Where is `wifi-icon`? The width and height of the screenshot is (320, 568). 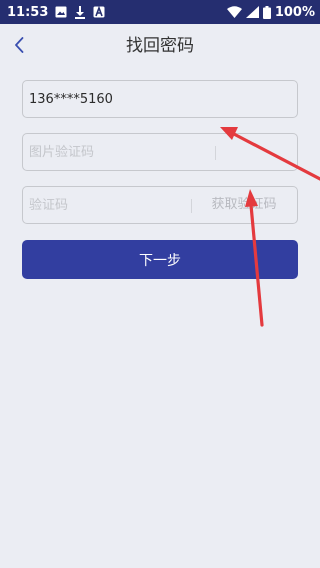 wifi-icon is located at coordinates (234, 12).